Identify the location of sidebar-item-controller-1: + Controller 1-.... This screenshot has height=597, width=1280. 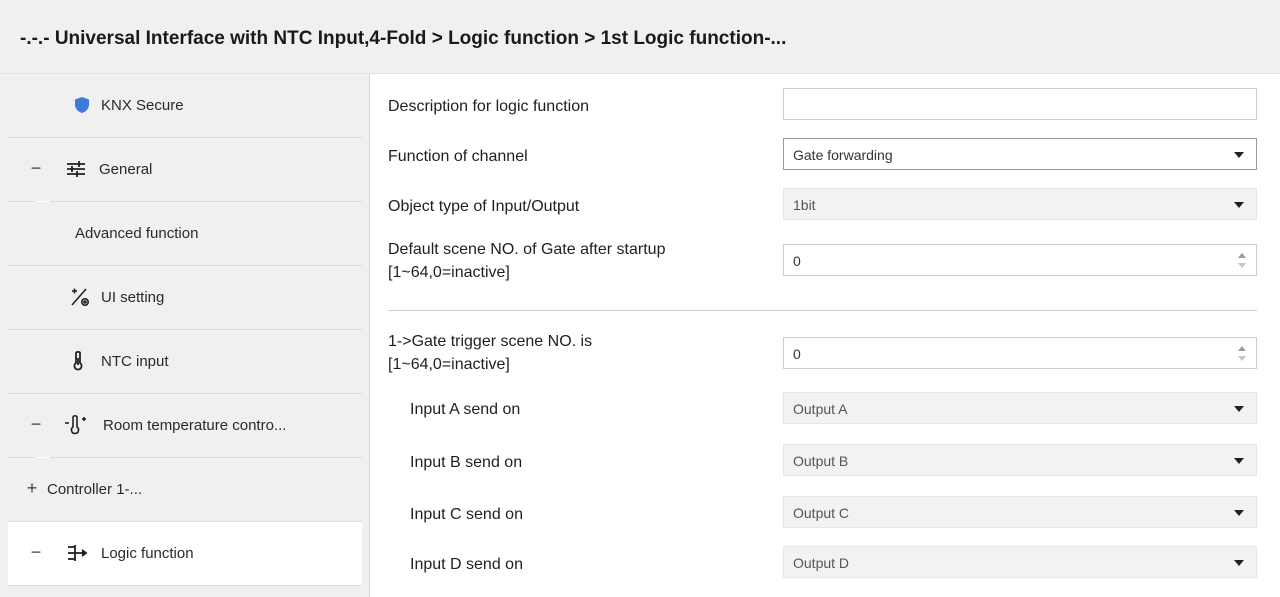
(185, 490).